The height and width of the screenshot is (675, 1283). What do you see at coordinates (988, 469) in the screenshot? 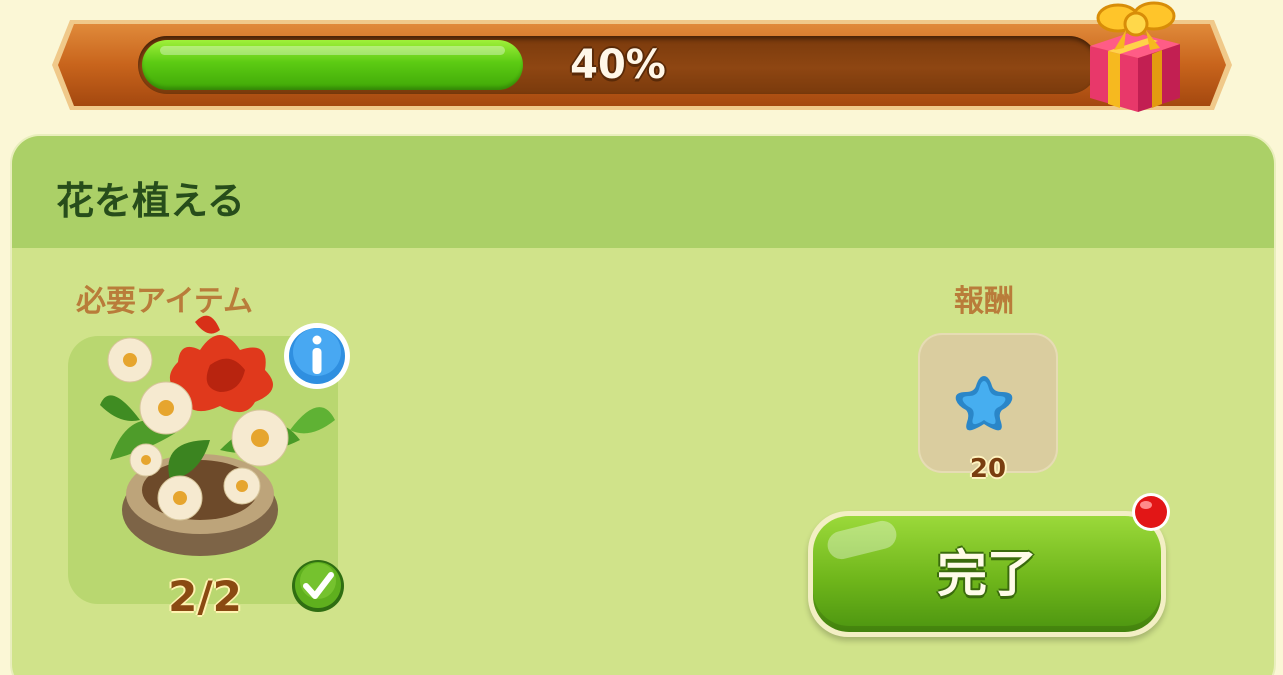
I see `reward-amount: 20` at bounding box center [988, 469].